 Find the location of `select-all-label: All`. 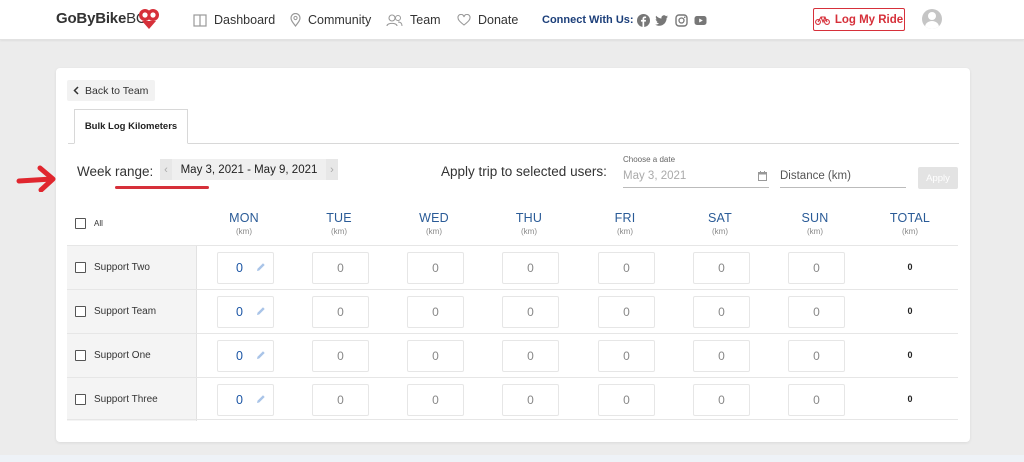

select-all-label: All is located at coordinates (98, 223).